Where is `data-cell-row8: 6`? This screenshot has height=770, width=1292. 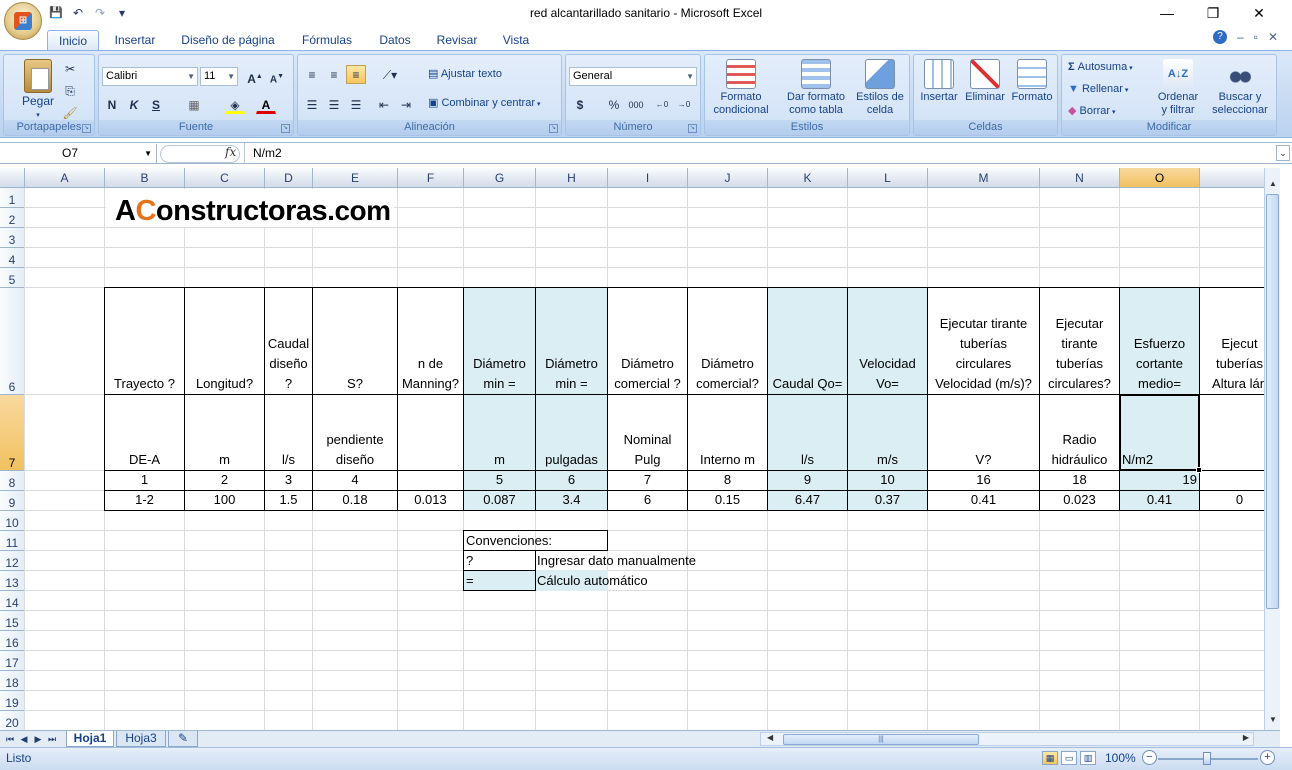 data-cell-row8: 6 is located at coordinates (571, 480).